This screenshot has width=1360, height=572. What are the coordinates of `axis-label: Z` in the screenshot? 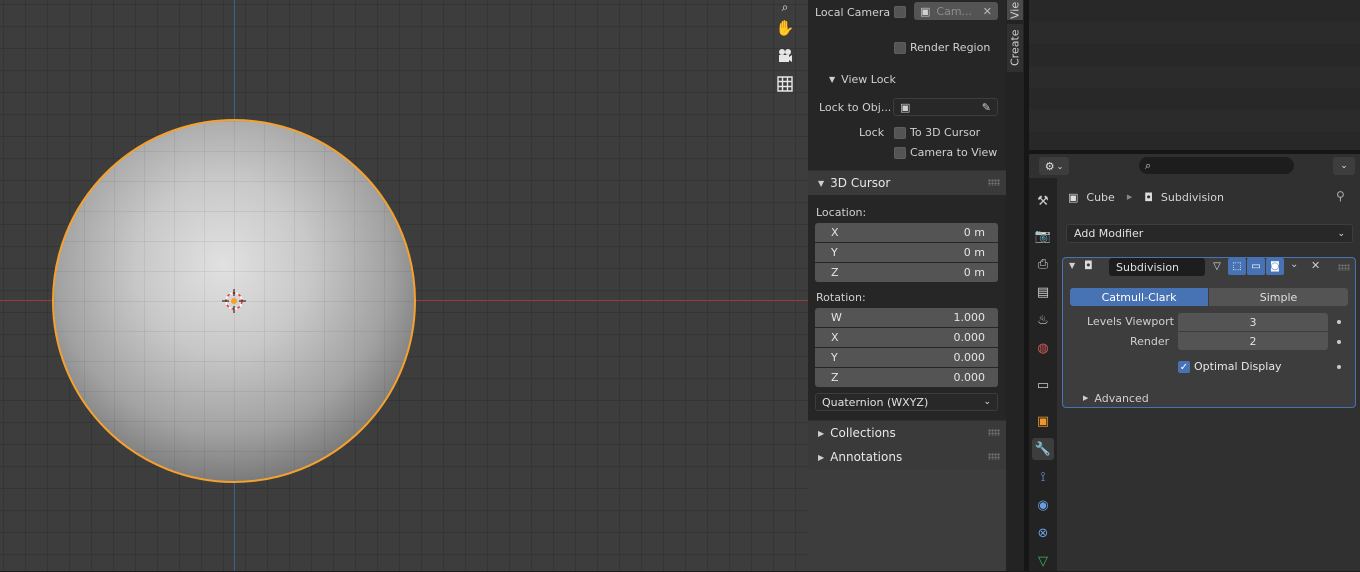 It's located at (835, 377).